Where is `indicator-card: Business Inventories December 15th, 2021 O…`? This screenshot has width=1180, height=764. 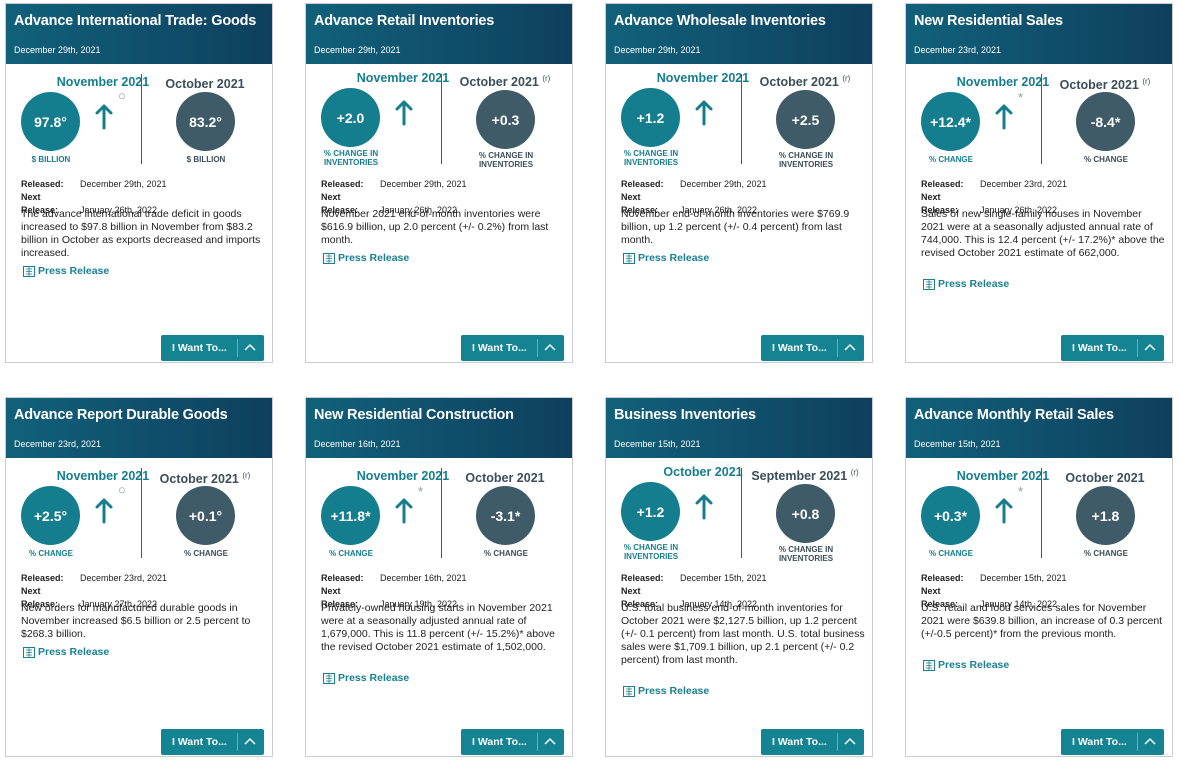 indicator-card: Business Inventories December 15th, 2021 O… is located at coordinates (739, 577).